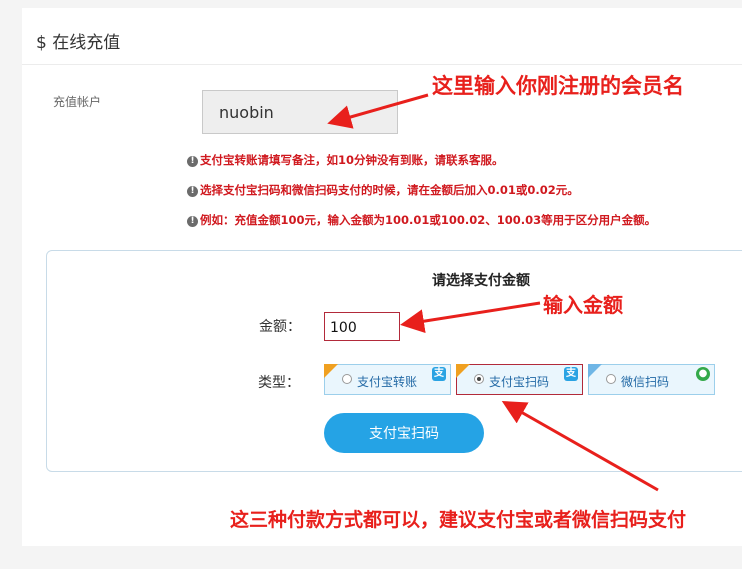 The image size is (742, 569). Describe the element at coordinates (558, 86) in the screenshot. I see `annotation-account-hint: 这里输入你刚注册的会员名` at that location.